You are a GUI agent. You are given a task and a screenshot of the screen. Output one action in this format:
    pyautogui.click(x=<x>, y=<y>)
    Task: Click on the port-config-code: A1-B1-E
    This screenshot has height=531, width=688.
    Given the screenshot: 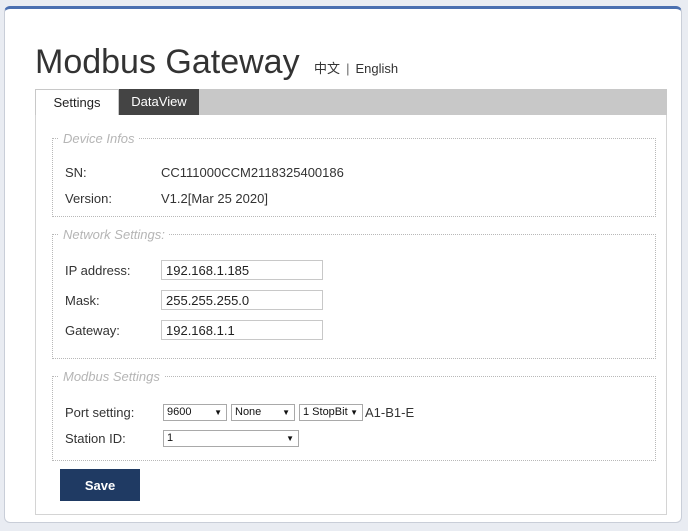 What is the action you would take?
    pyautogui.click(x=390, y=412)
    